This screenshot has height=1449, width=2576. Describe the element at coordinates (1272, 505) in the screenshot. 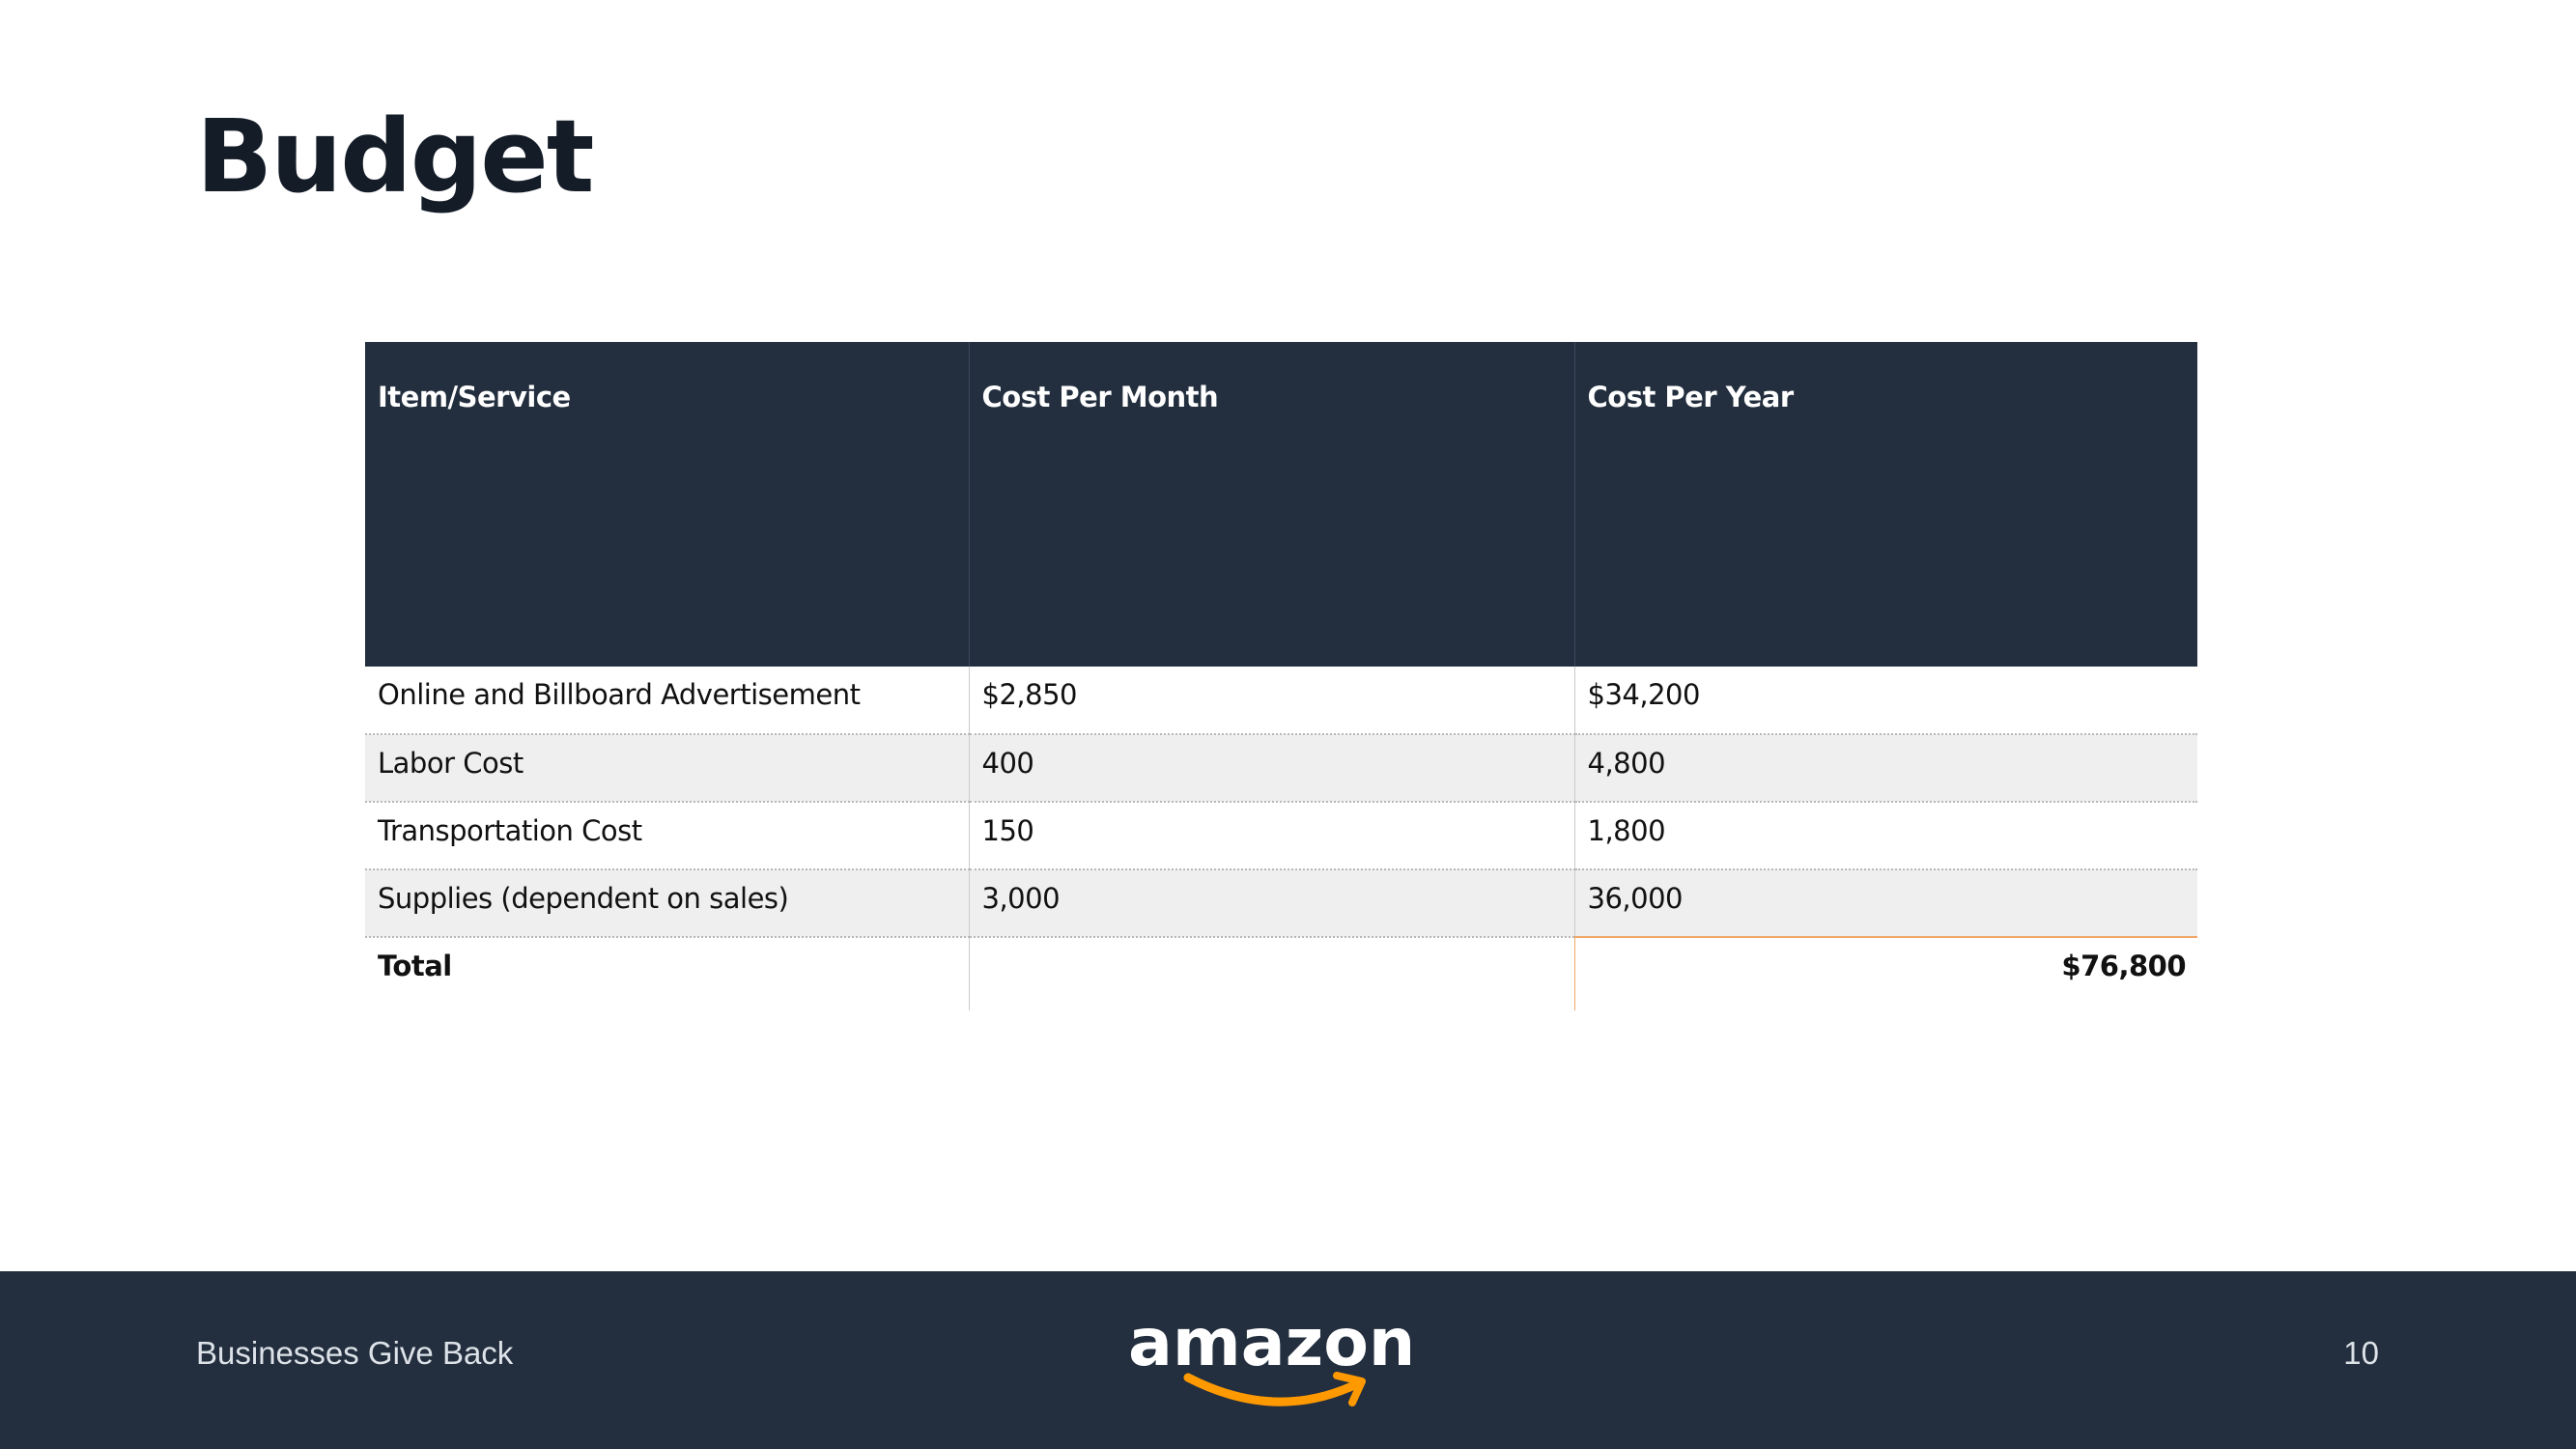

I see `column-header-month: Cost Per Month` at that location.